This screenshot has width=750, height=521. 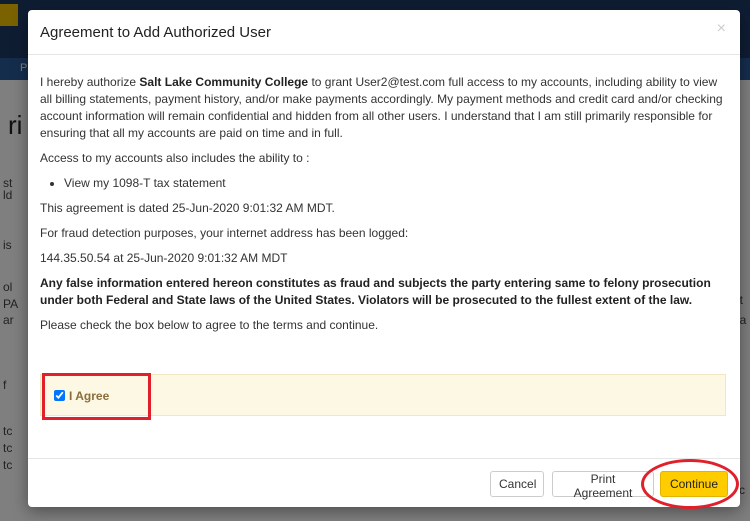 I want to click on college-name: Salt Lake Community College, so click(x=224, y=82).